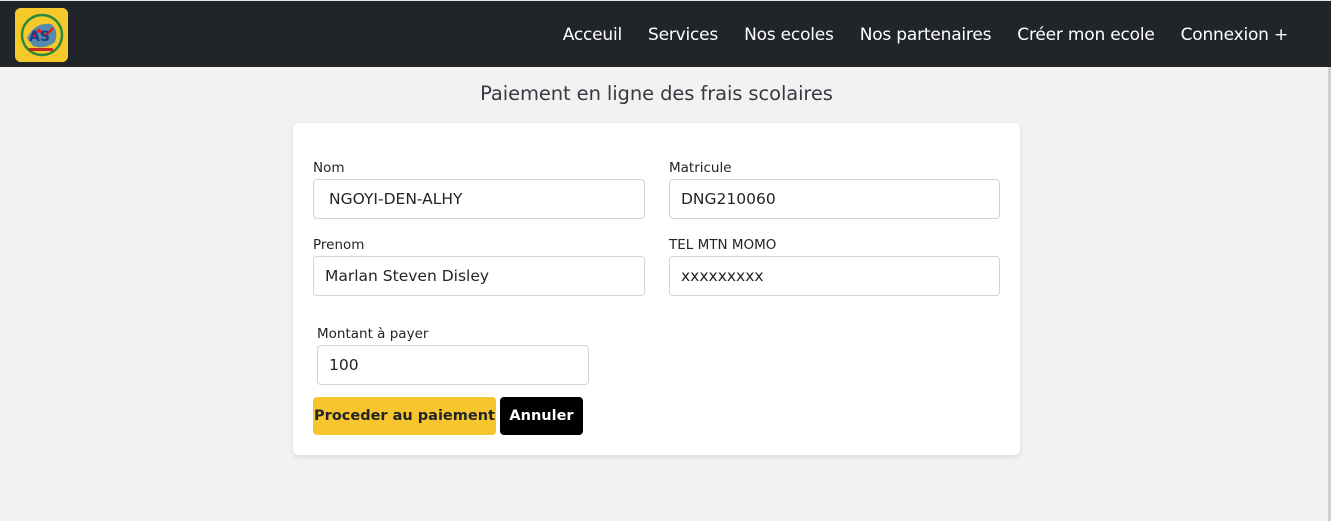 Image resolution: width=1331 pixels, height=521 pixels. I want to click on proceed-payment-button: Proceder au paiement, so click(404, 416).